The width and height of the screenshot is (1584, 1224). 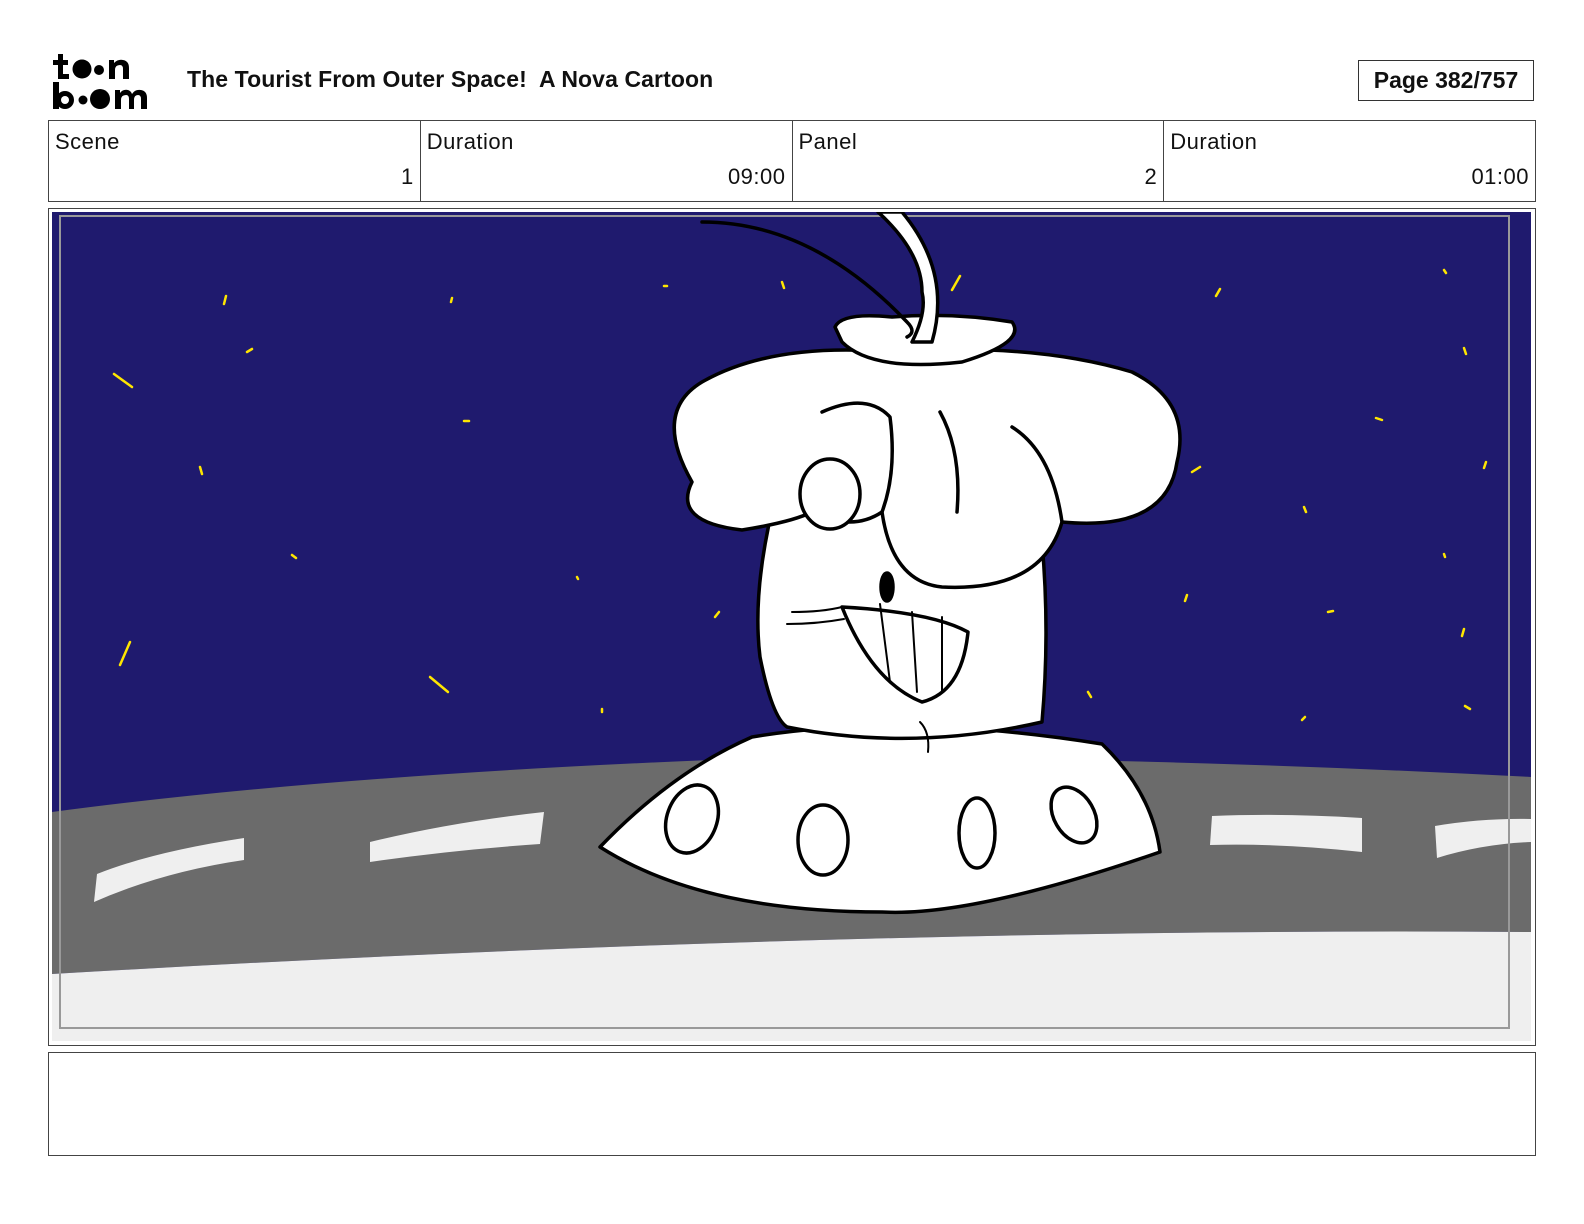 I want to click on scene-duration-value: 09:00, so click(x=756, y=176).